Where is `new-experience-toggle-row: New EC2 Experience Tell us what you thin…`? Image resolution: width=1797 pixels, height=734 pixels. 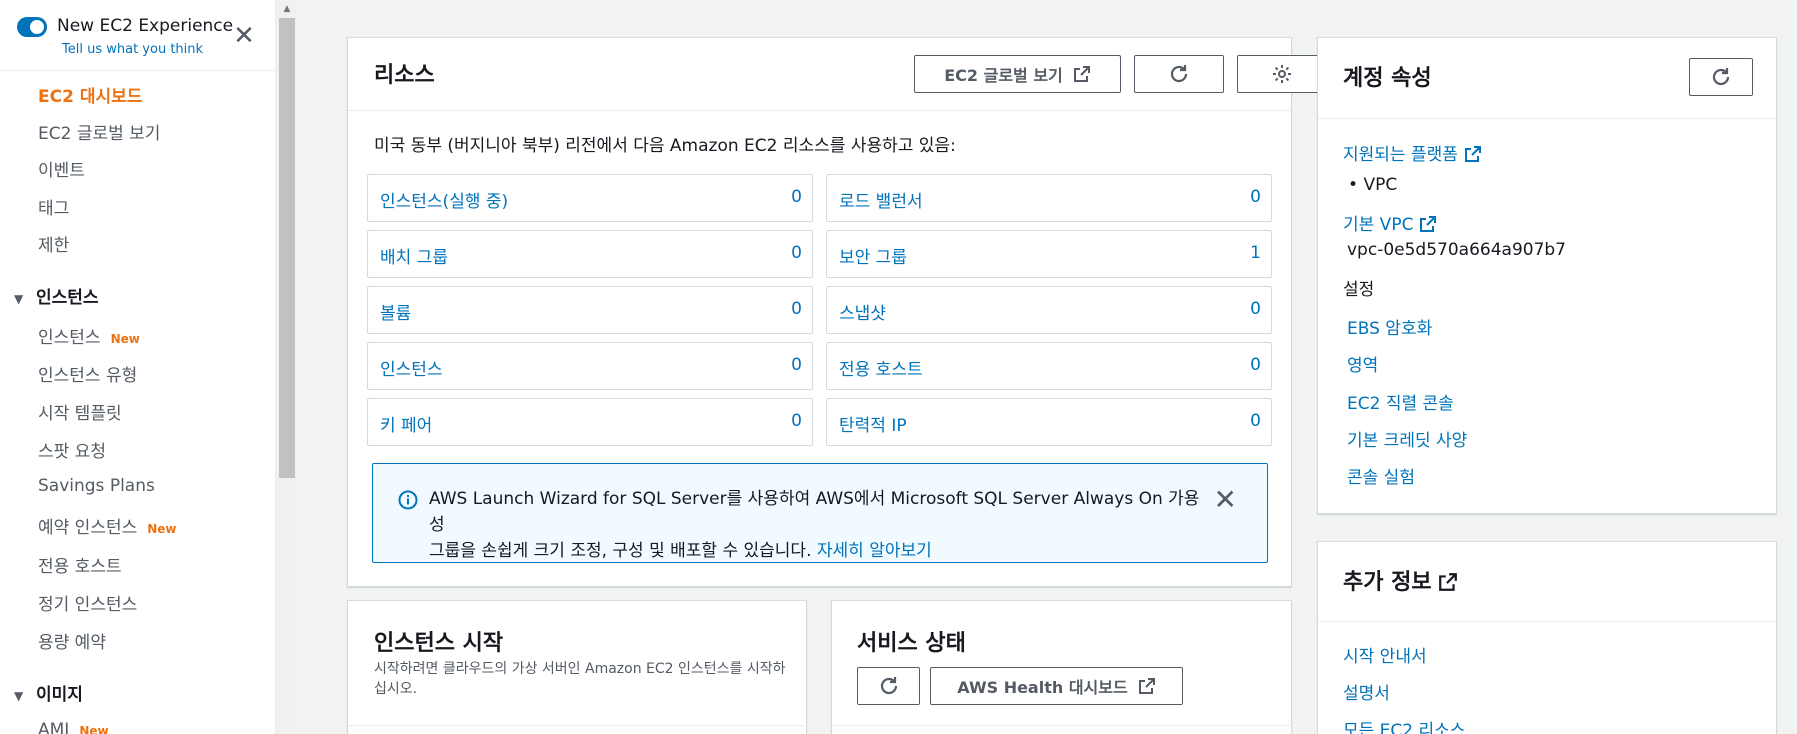
new-experience-toggle-row: New EC2 Experience Tell us what you thin… is located at coordinates (142, 38).